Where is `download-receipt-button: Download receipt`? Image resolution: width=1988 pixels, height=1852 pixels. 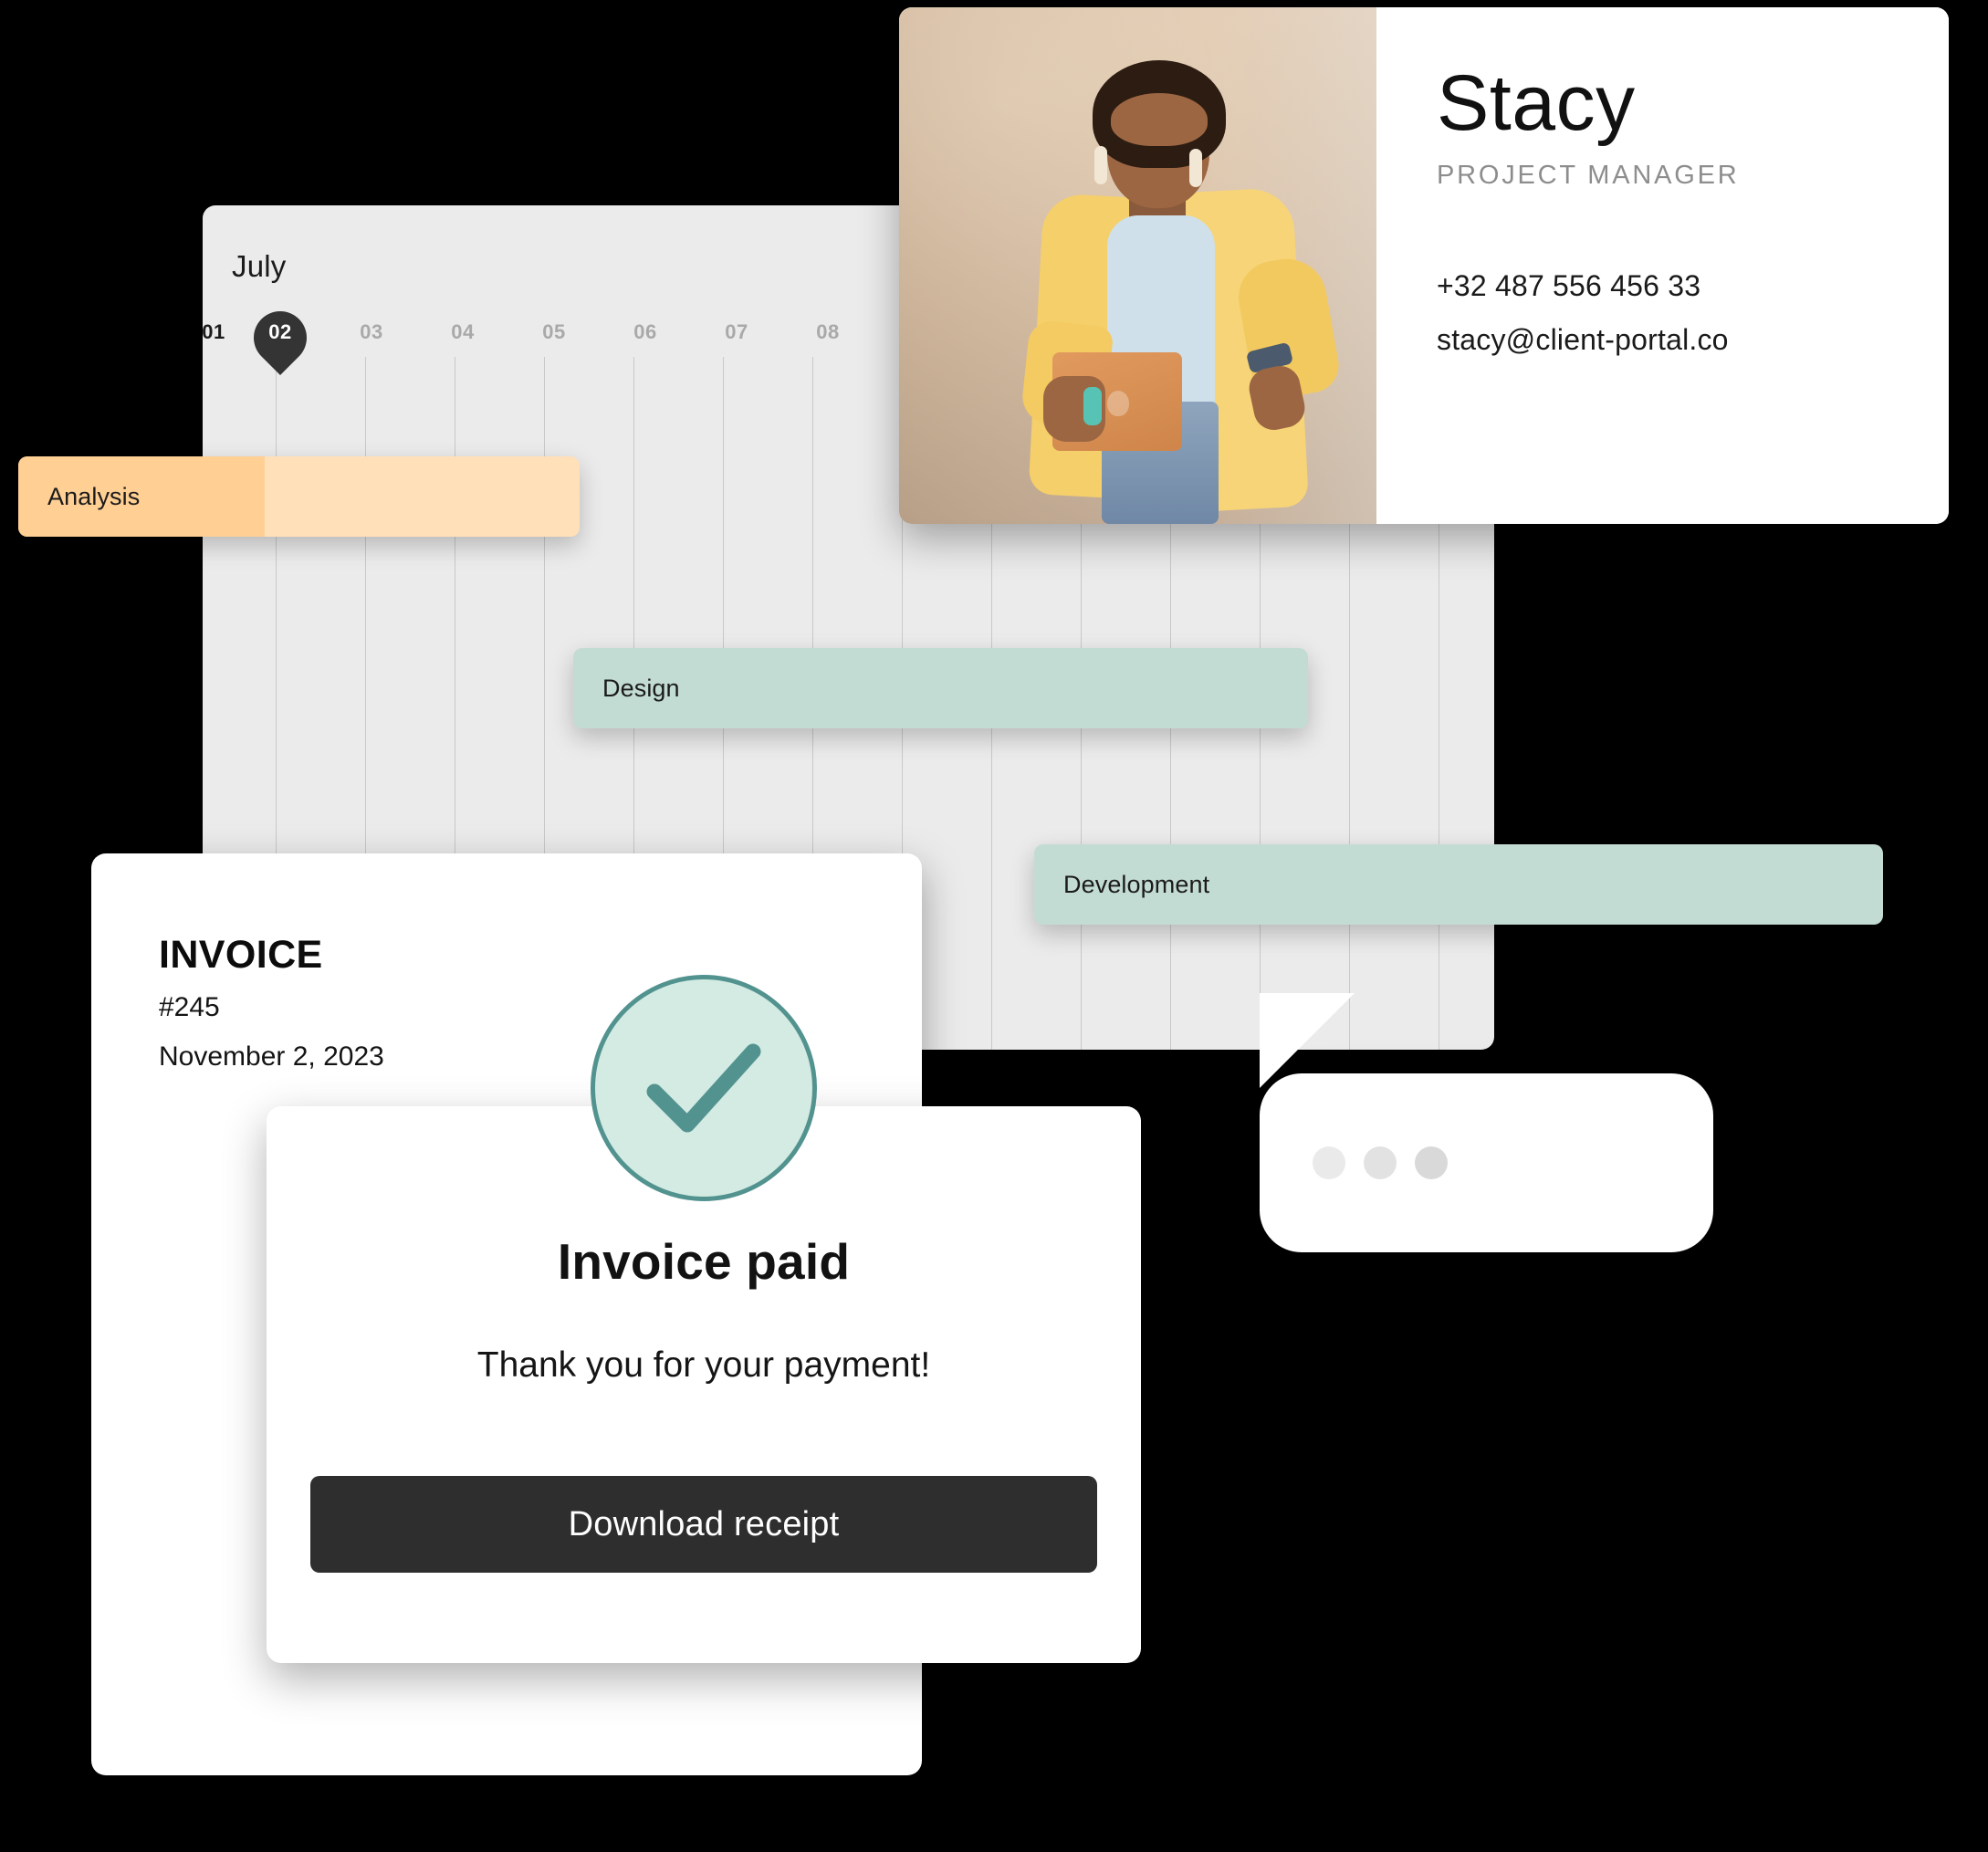 download-receipt-button: Download receipt is located at coordinates (703, 1525).